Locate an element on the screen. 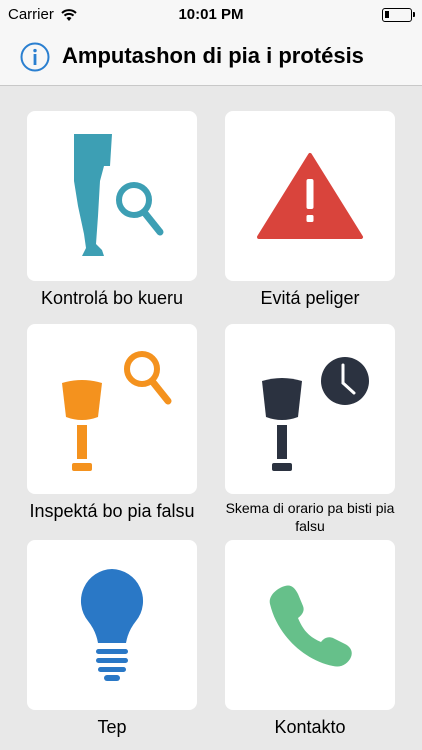  tile-wear-schedule: Skema di orario pa bisti pia falsu is located at coordinates (310, 429).